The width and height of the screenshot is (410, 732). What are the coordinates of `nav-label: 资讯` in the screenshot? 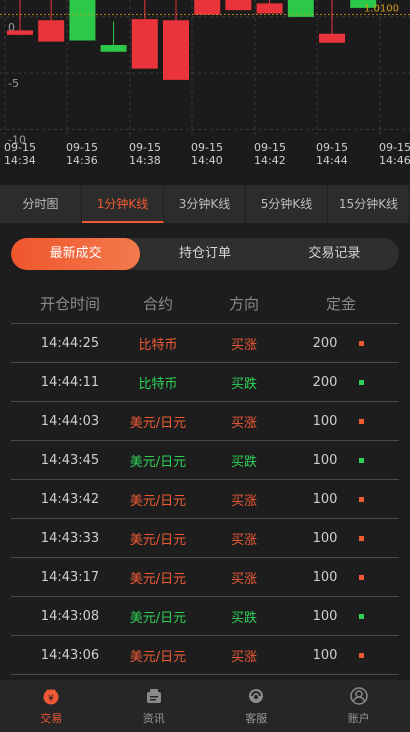 It's located at (153, 718).